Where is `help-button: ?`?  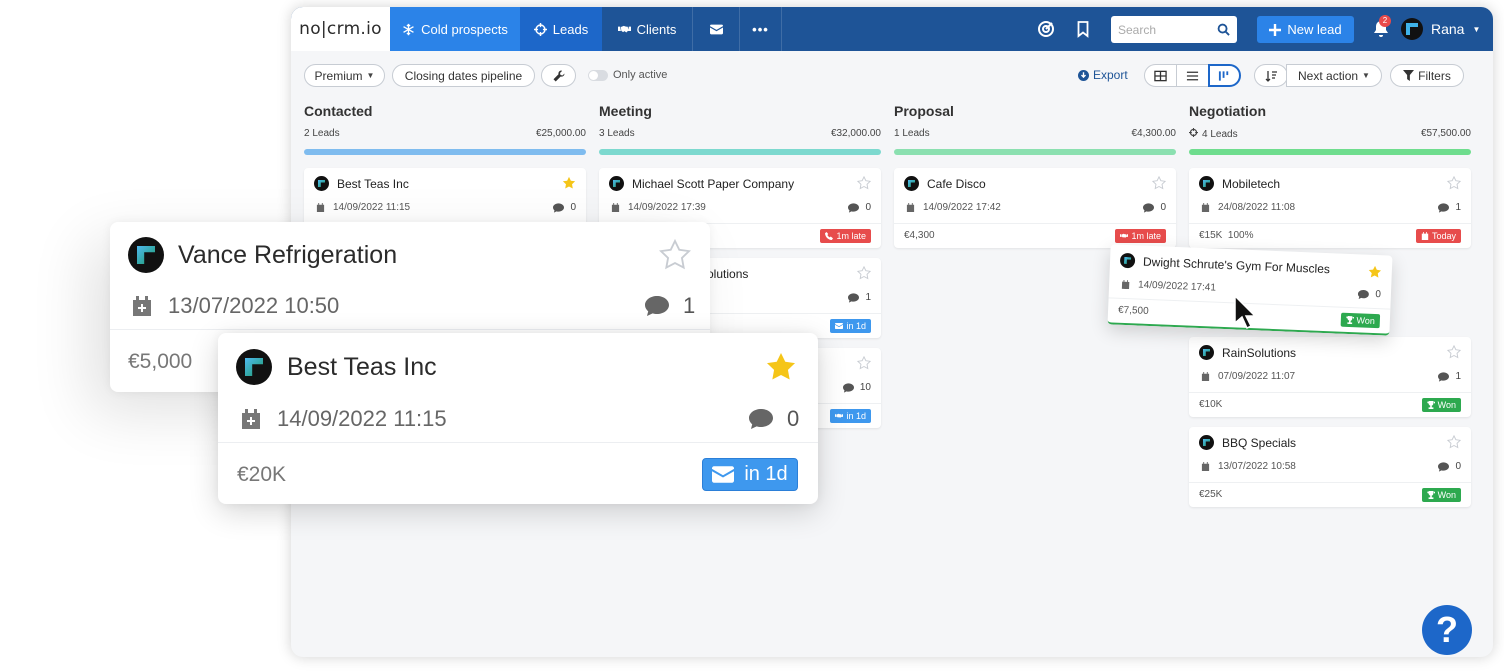
help-button: ? is located at coordinates (1447, 630).